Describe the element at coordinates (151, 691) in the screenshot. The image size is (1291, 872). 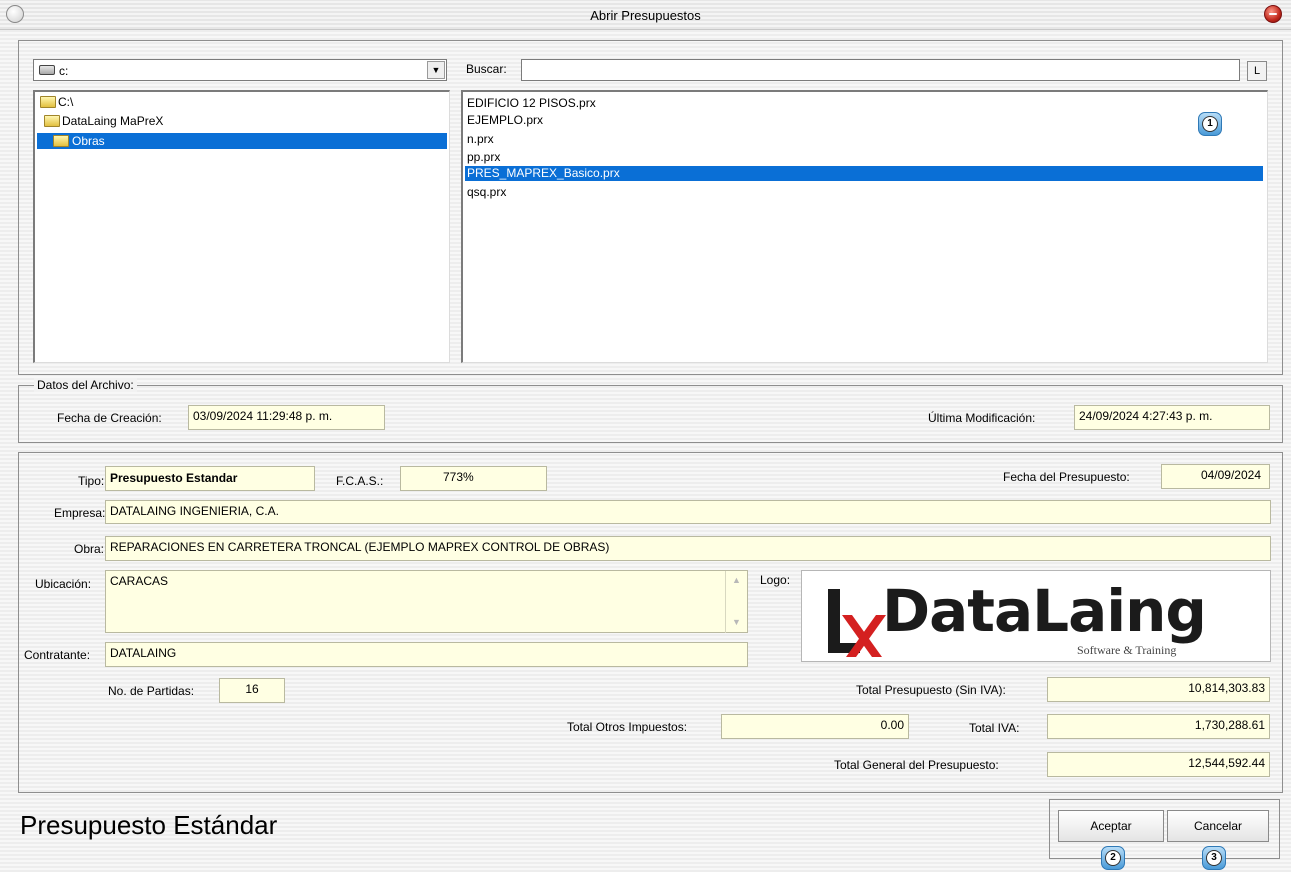
I see `partidas-label: No. de Partidas:` at that location.